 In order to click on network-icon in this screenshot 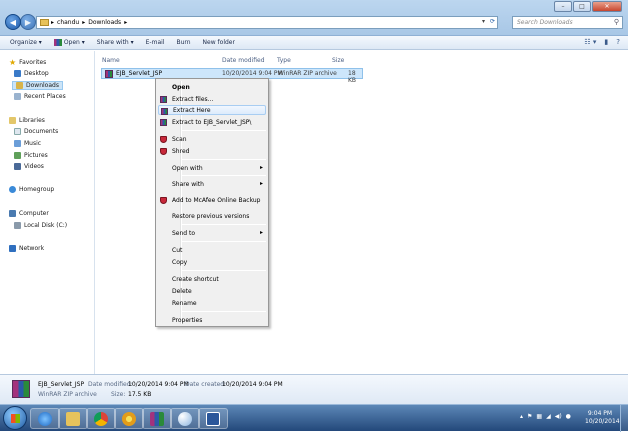, I will do `click(12, 248)`.